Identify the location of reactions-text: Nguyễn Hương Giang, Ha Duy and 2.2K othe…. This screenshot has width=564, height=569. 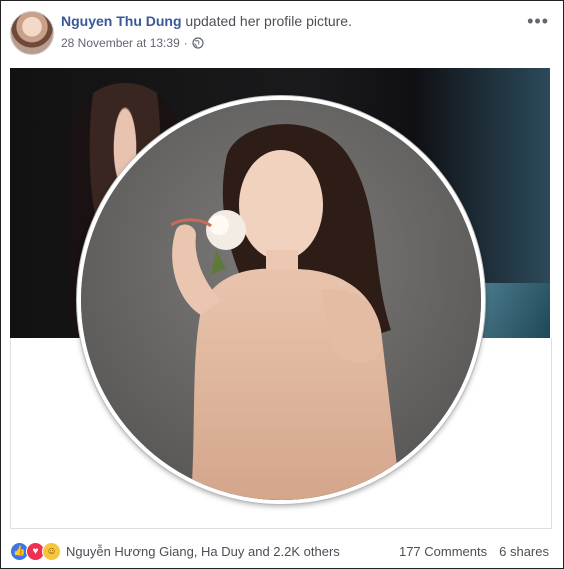
(203, 551).